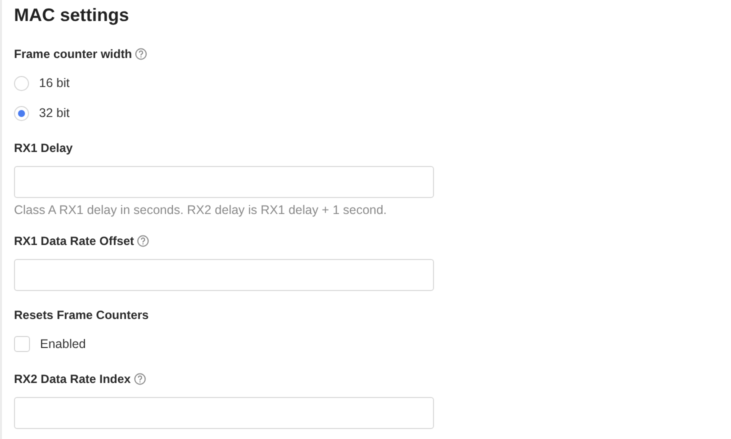 The width and height of the screenshot is (731, 439). Describe the element at coordinates (43, 148) in the screenshot. I see `field-label: RX1 Delay` at that location.